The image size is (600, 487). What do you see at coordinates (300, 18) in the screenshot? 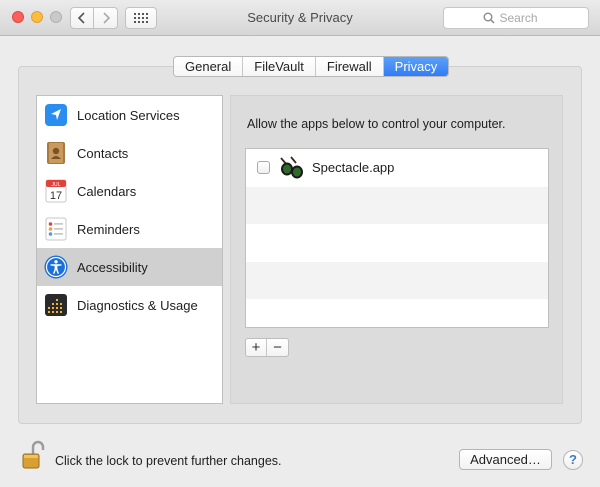
I see `toolbar: Security & Privacy` at bounding box center [300, 18].